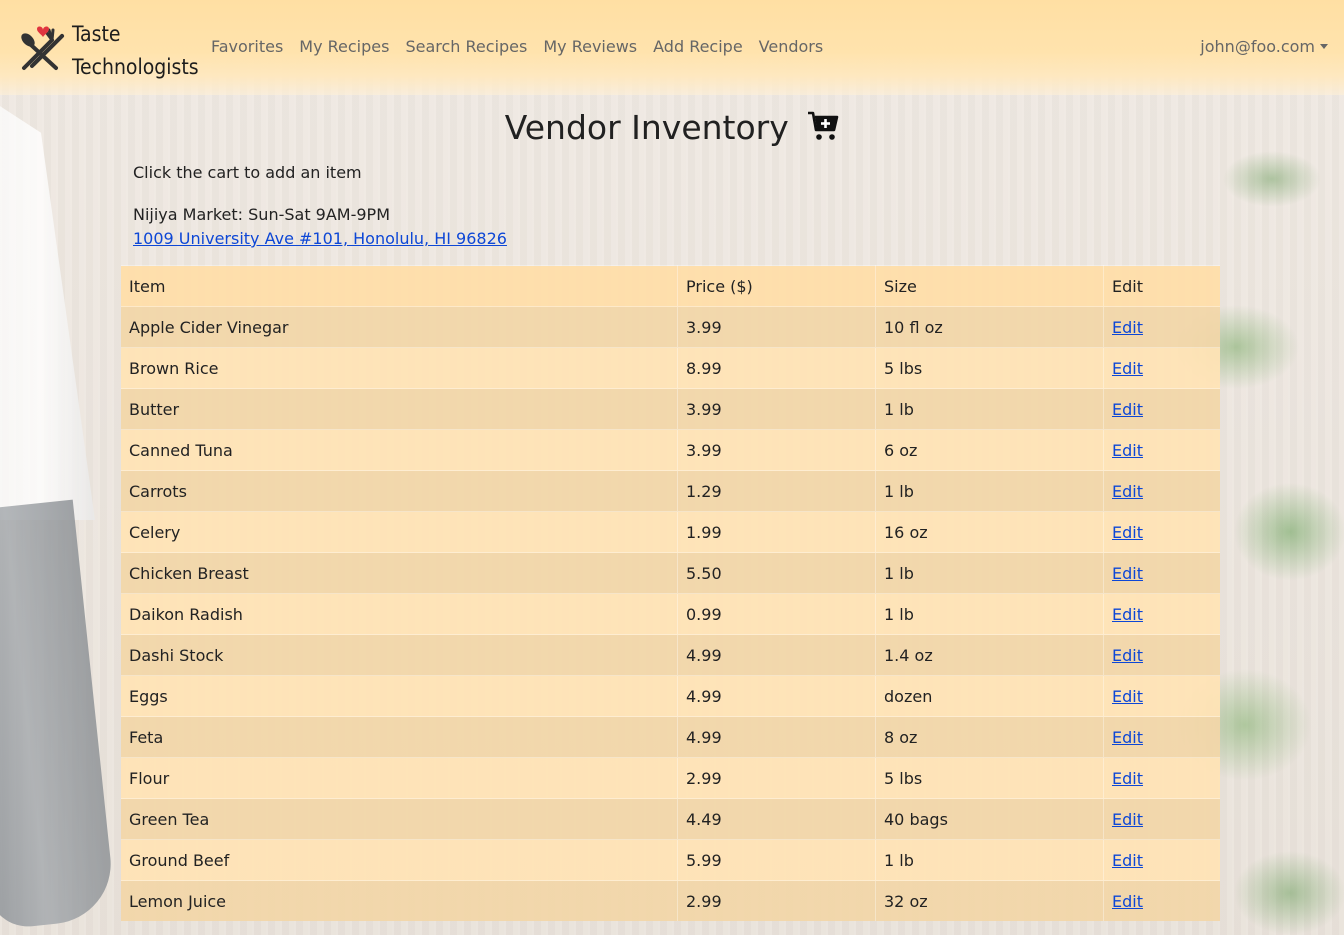  What do you see at coordinates (776, 286) in the screenshot?
I see `header-price: Price ($)` at bounding box center [776, 286].